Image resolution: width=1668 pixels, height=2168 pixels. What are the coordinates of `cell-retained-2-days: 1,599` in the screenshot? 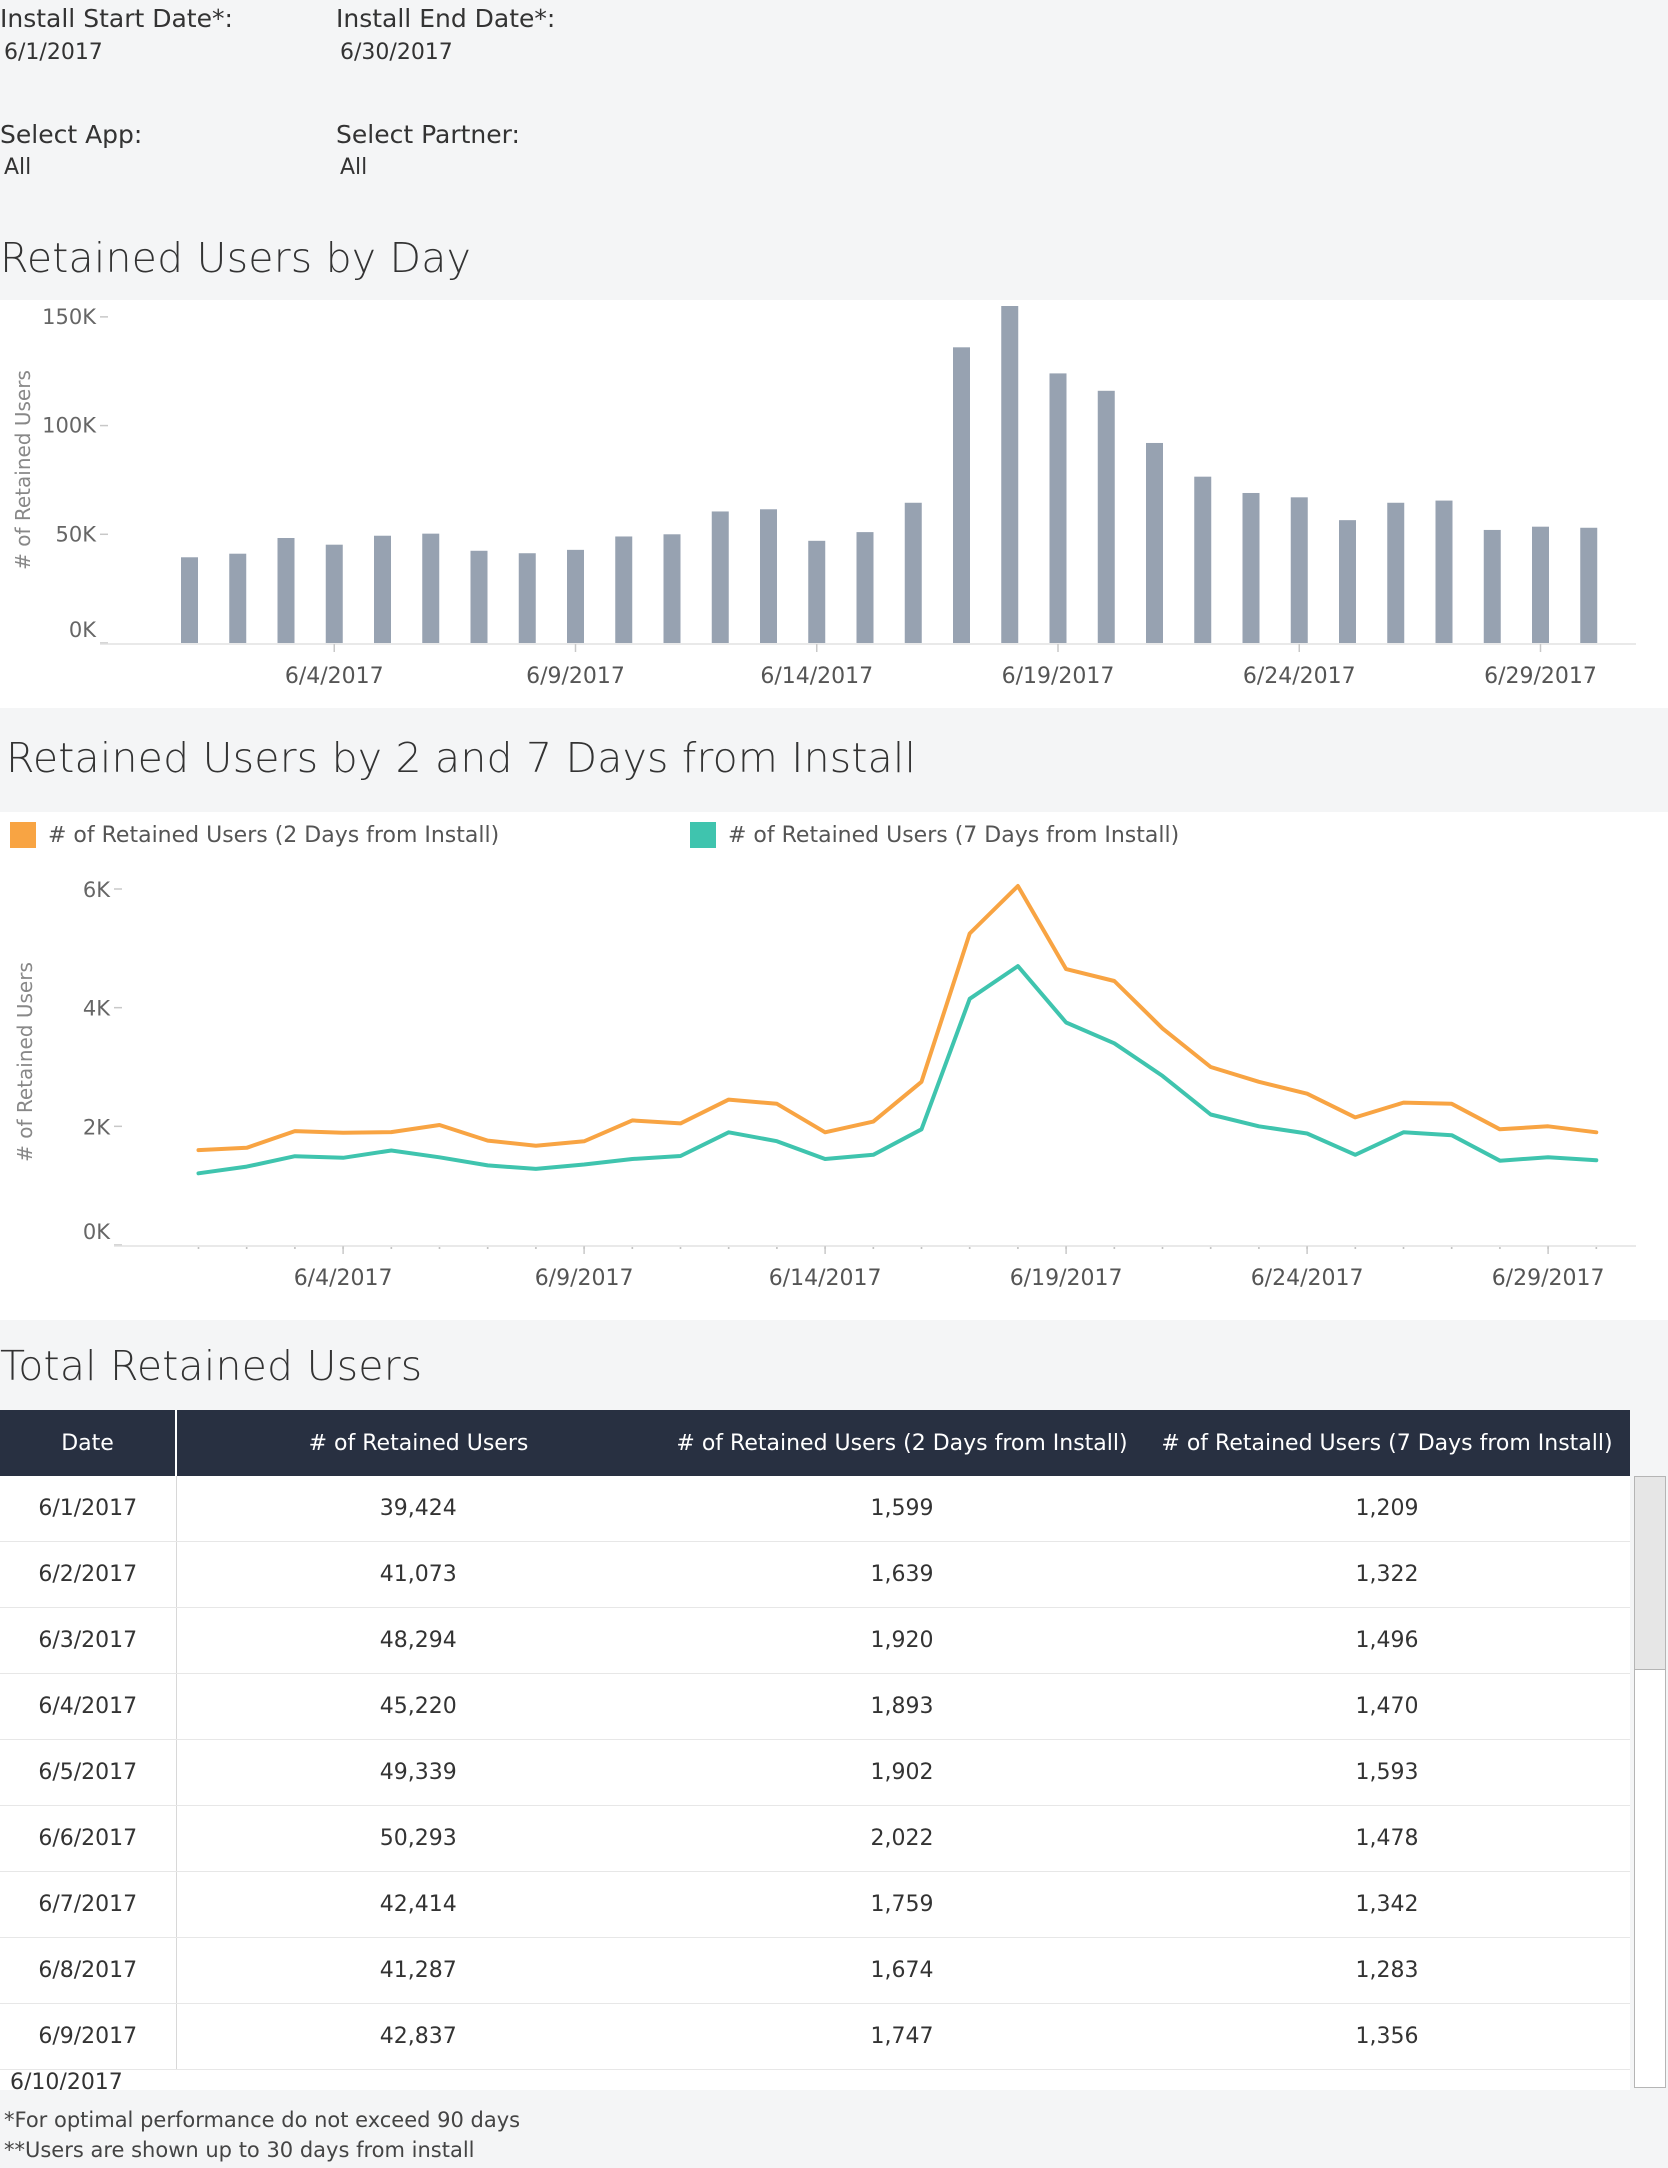 It's located at (902, 1509).